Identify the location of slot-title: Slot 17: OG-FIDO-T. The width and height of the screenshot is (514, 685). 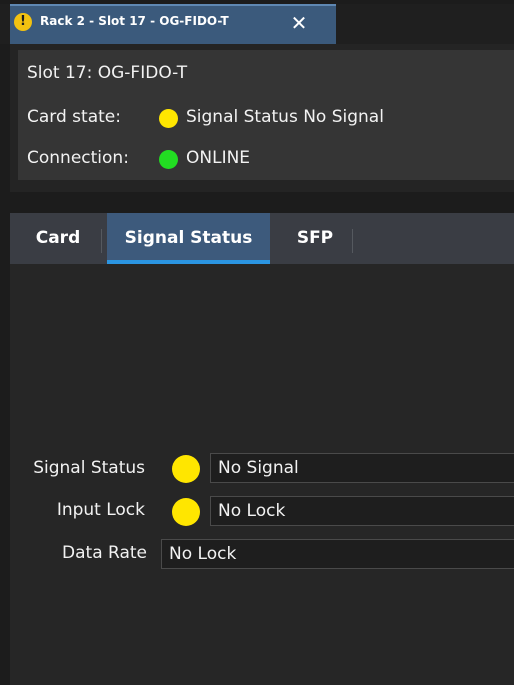
(107, 73).